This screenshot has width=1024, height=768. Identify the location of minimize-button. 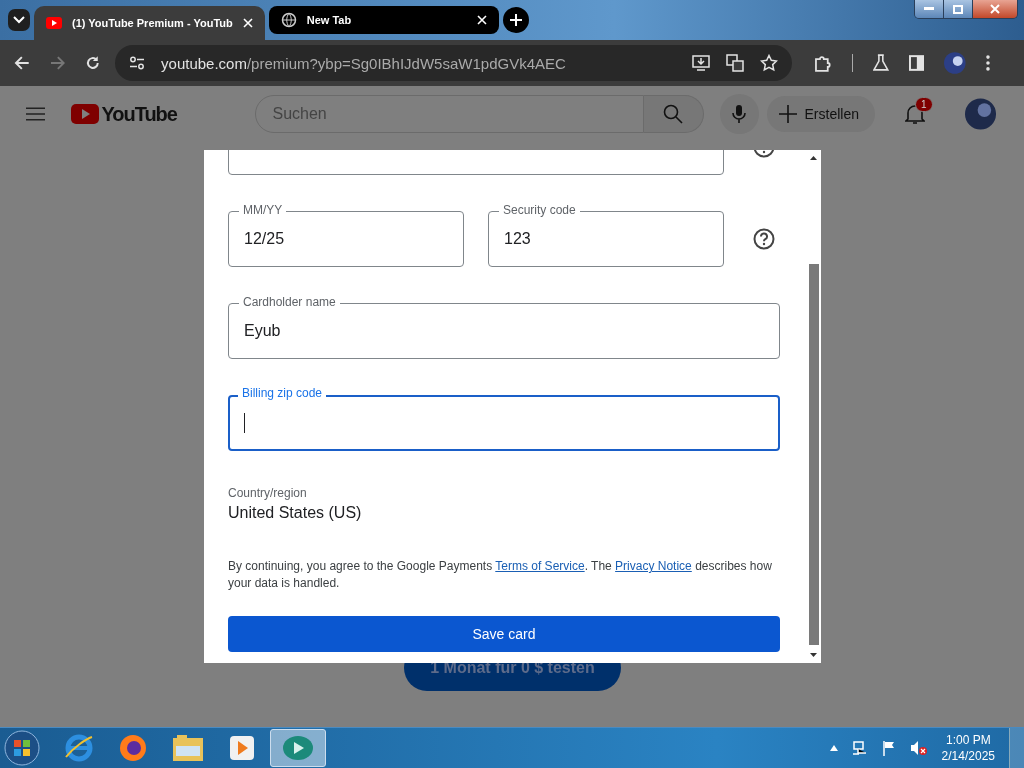
(929, 9).